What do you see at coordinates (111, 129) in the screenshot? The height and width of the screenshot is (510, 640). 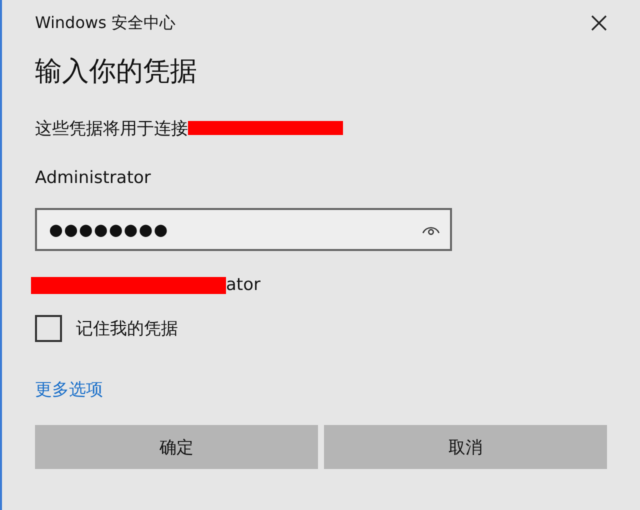 I see `connect-text: 这些凭据将用于连接` at bounding box center [111, 129].